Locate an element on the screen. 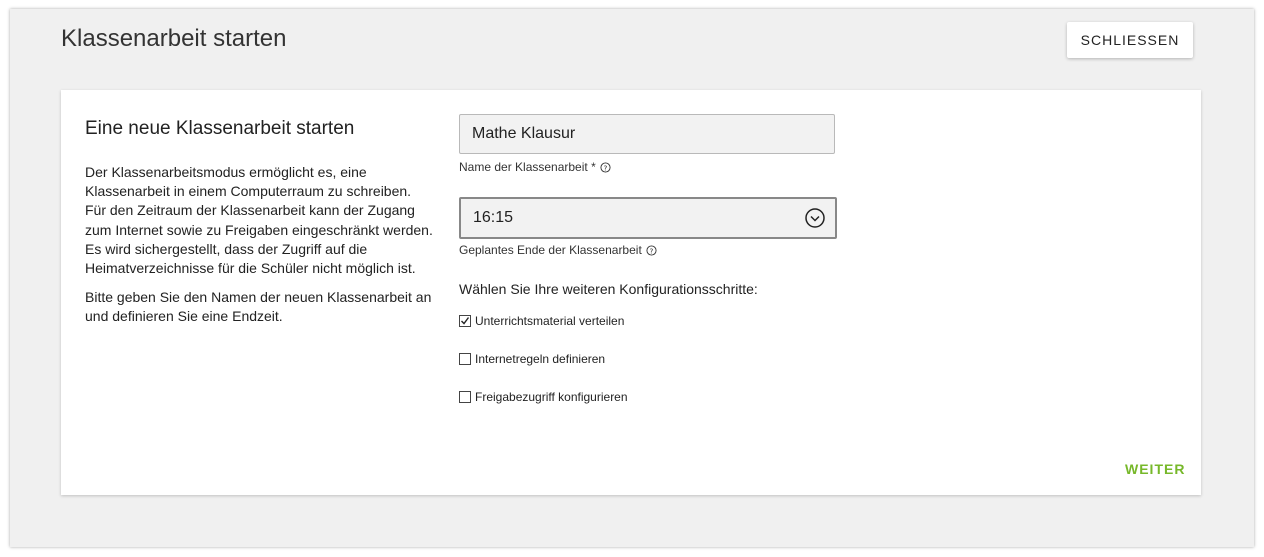 Image resolution: width=1264 pixels, height=557 pixels. end-time-select is located at coordinates (648, 218).